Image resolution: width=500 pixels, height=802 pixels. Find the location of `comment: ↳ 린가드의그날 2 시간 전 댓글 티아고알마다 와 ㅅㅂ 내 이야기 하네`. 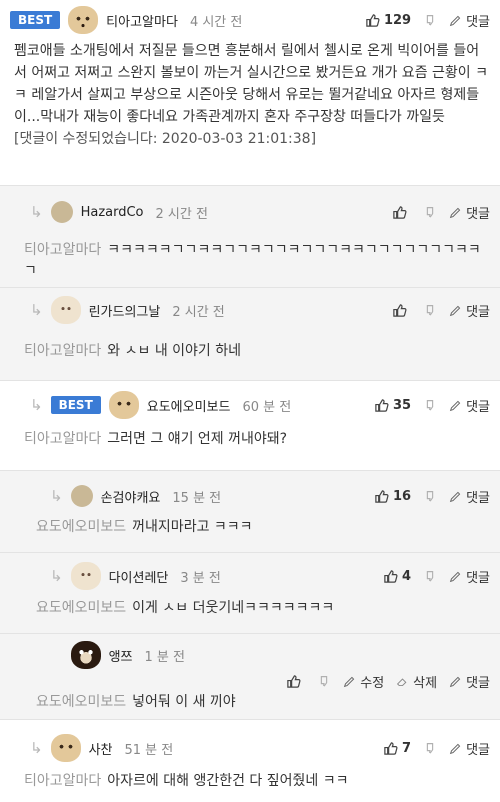

comment: ↳ 린가드의그날 2 시간 전 댓글 티아고알마다 와 ㅅㅂ 내 이야기 하네 is located at coordinates (250, 334).